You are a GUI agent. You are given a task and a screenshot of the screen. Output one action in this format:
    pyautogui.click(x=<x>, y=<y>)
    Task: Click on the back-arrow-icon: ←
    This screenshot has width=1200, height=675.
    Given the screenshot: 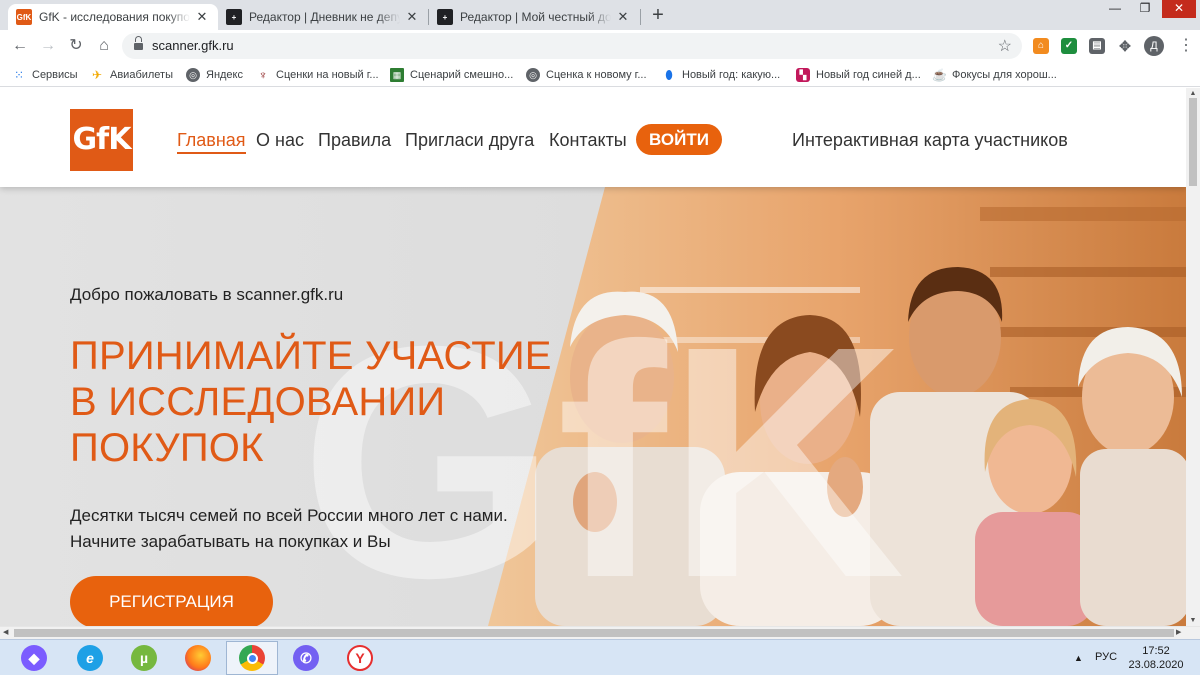 What is the action you would take?
    pyautogui.click(x=20, y=46)
    